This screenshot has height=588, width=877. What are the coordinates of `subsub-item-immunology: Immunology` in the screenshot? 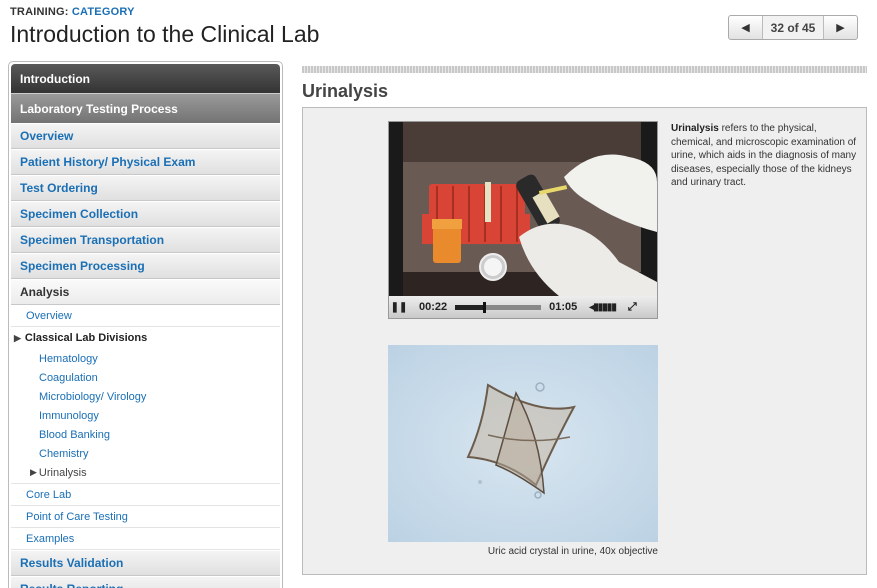 It's located at (145, 415).